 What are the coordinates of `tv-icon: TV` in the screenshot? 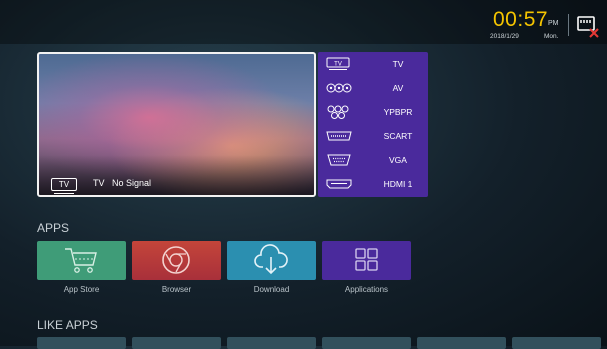 It's located at (338, 63).